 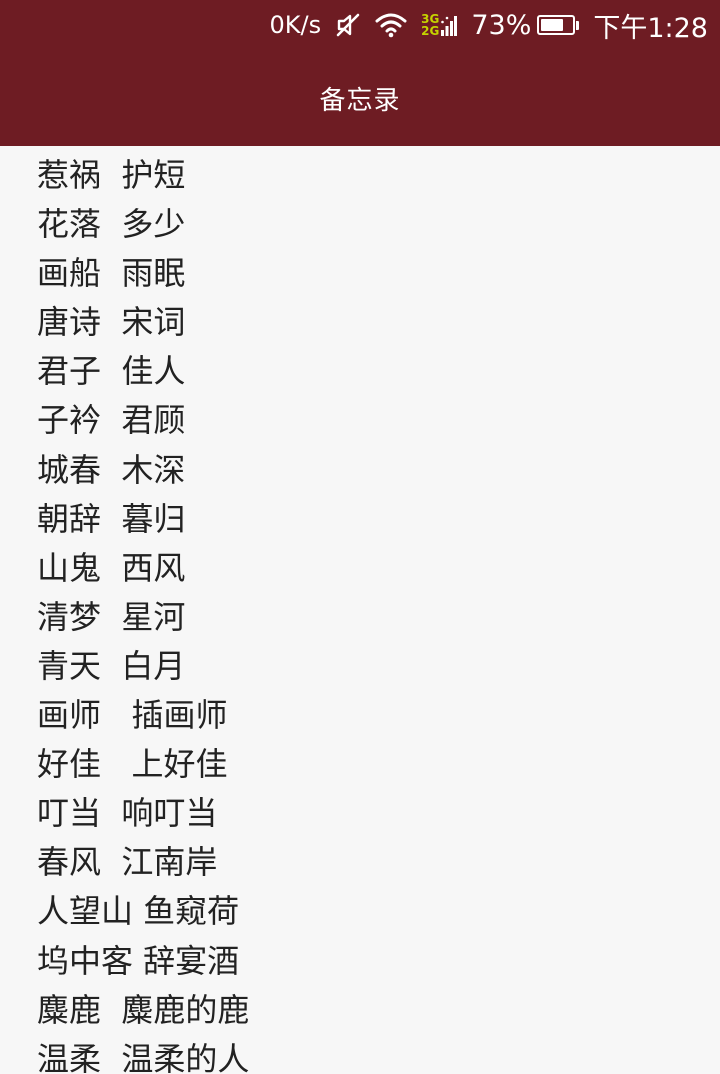 I want to click on status-bar: 0K/s 3G 2G 73% 下午1:28, so click(x=360, y=25).